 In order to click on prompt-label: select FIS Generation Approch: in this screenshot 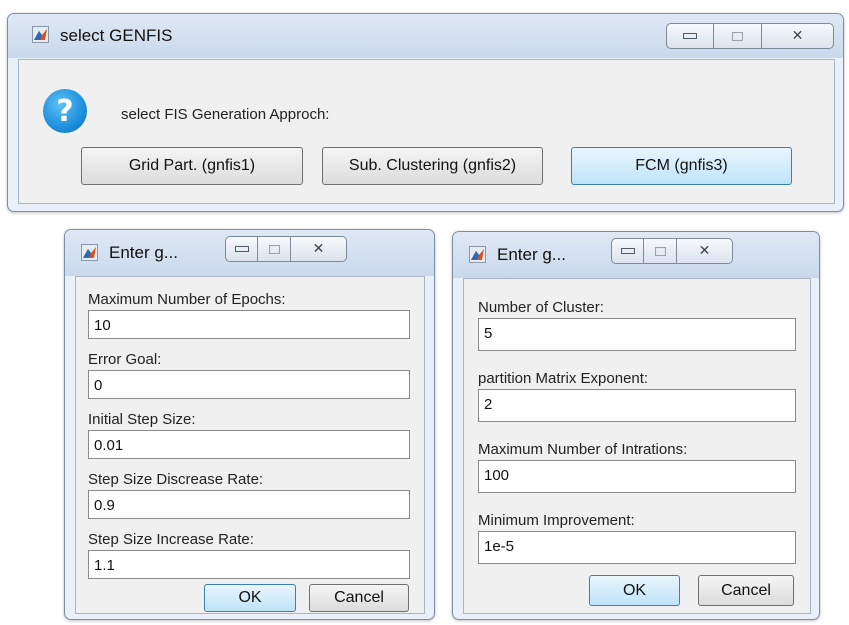, I will do `click(225, 114)`.